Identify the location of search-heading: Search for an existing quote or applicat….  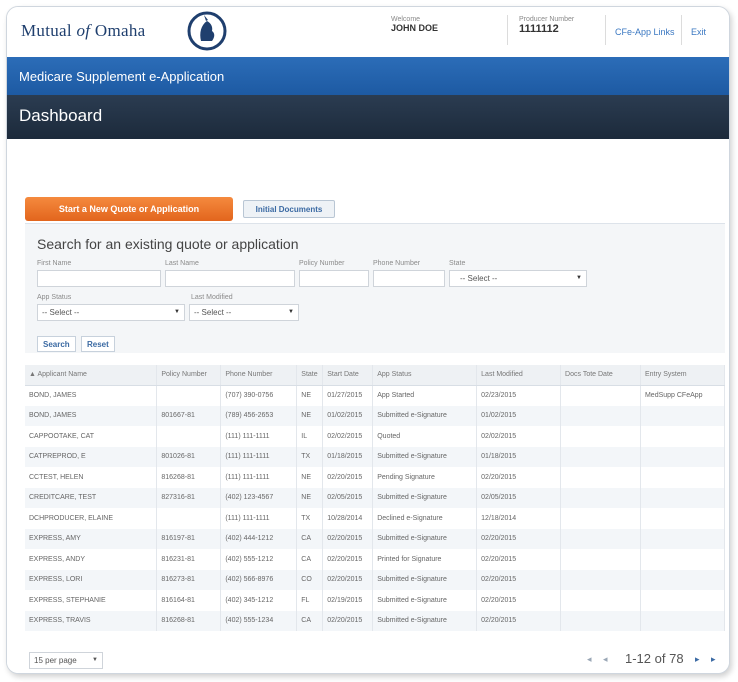
(168, 244).